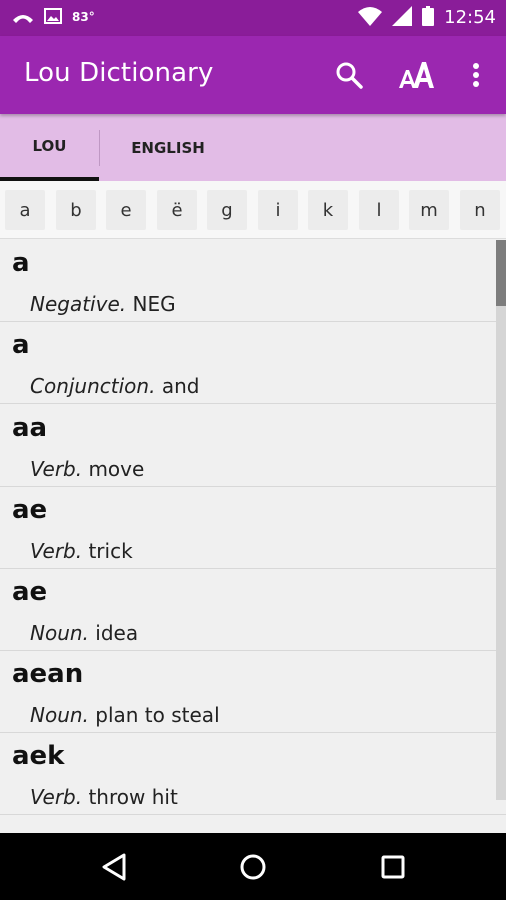 This screenshot has height=900, width=506. Describe the element at coordinates (30, 428) in the screenshot. I see `entry-word: aa` at that location.